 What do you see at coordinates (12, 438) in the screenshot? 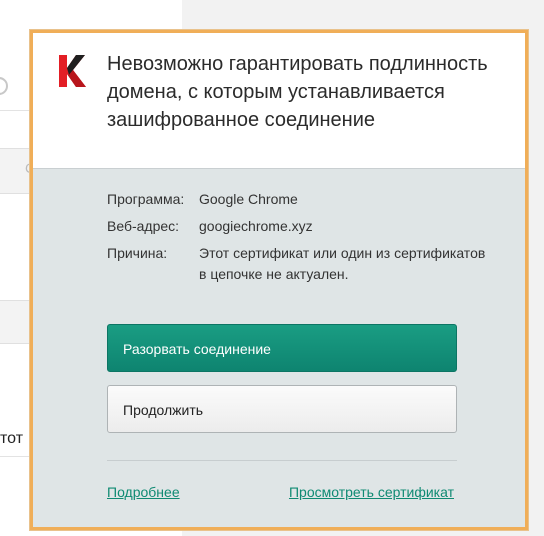
I see `background-text-fragment: тот` at bounding box center [12, 438].